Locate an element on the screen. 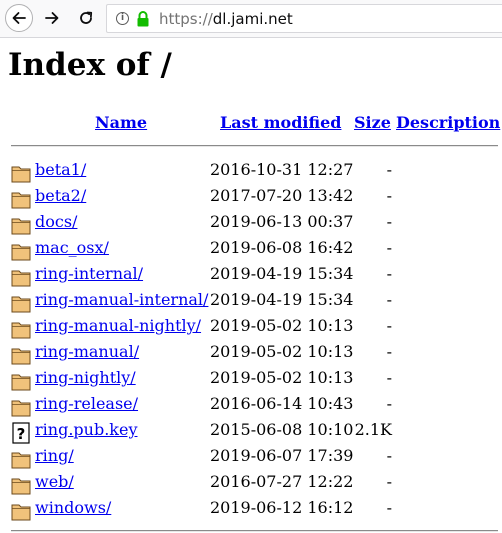  file-link: ring-release/ is located at coordinates (86, 403).